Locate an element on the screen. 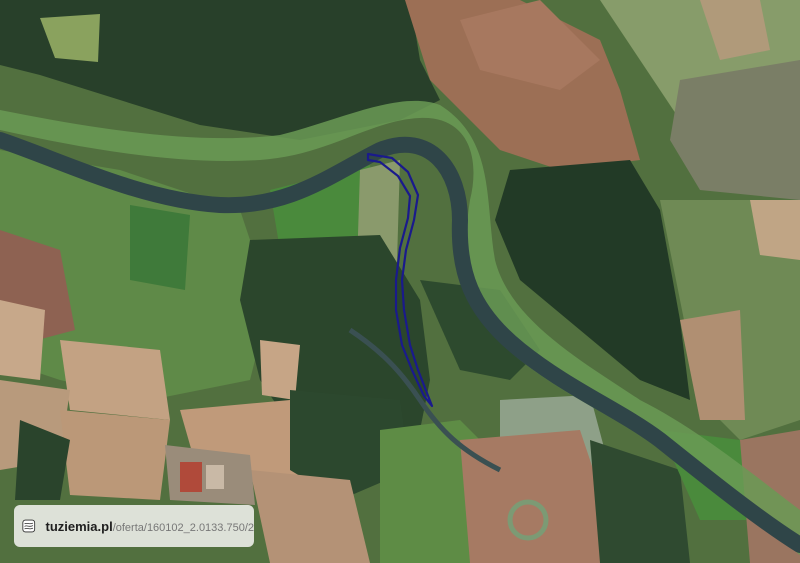  site-name: tuziemia.pl is located at coordinates (79, 526).